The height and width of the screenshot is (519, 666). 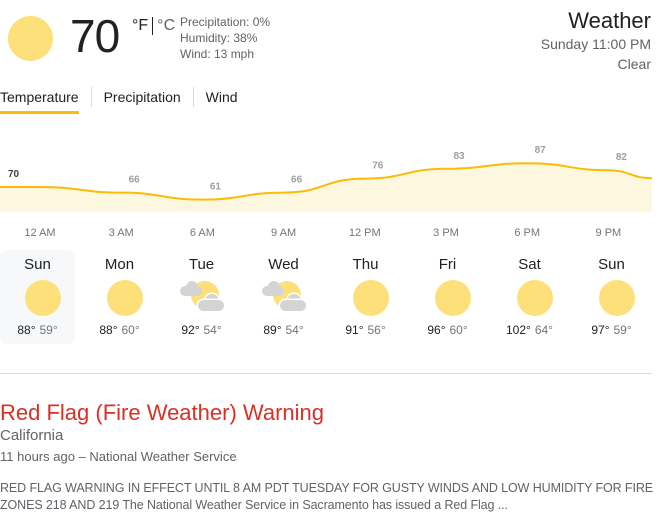 I want to click on x-tick-label: 12 AM, so click(x=39, y=233).